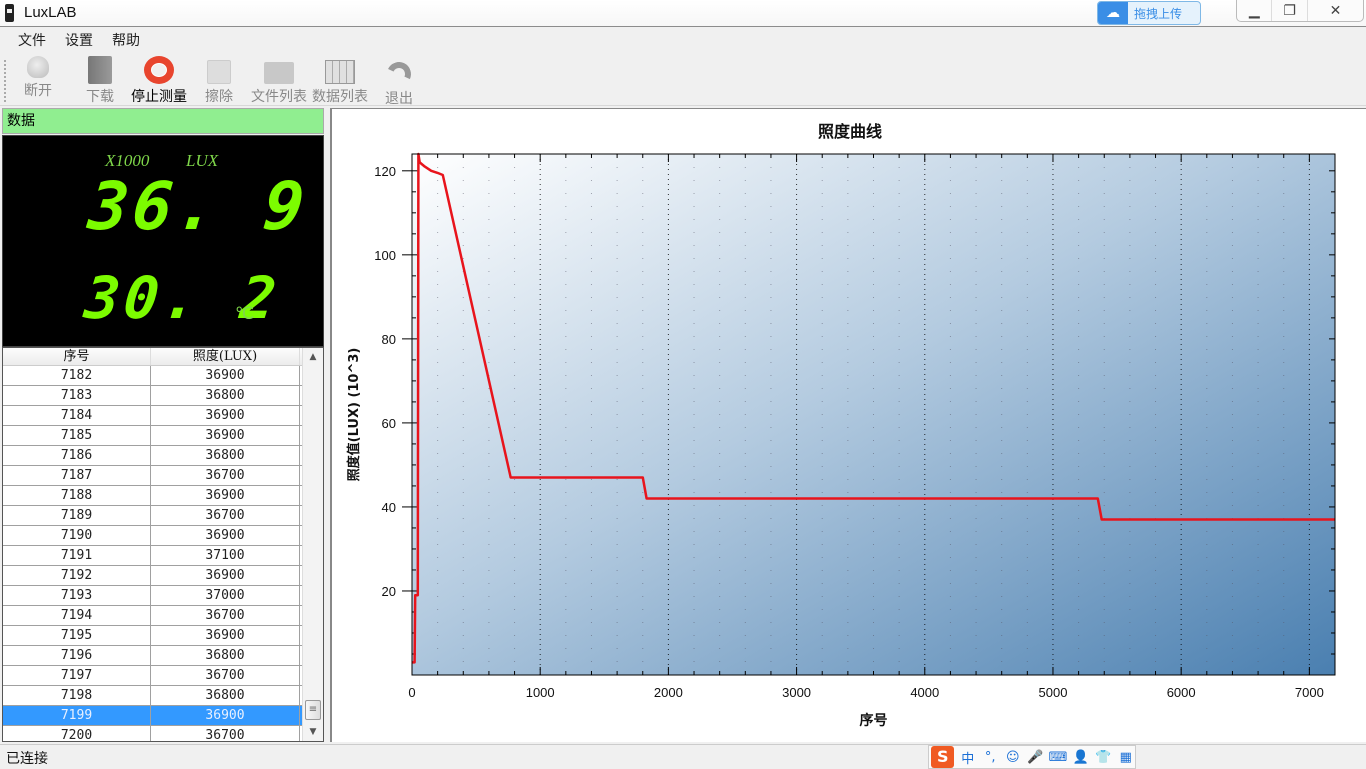  Describe the element at coordinates (1125, 757) in the screenshot. I see `ime-toolbox-icon: ▦` at that location.